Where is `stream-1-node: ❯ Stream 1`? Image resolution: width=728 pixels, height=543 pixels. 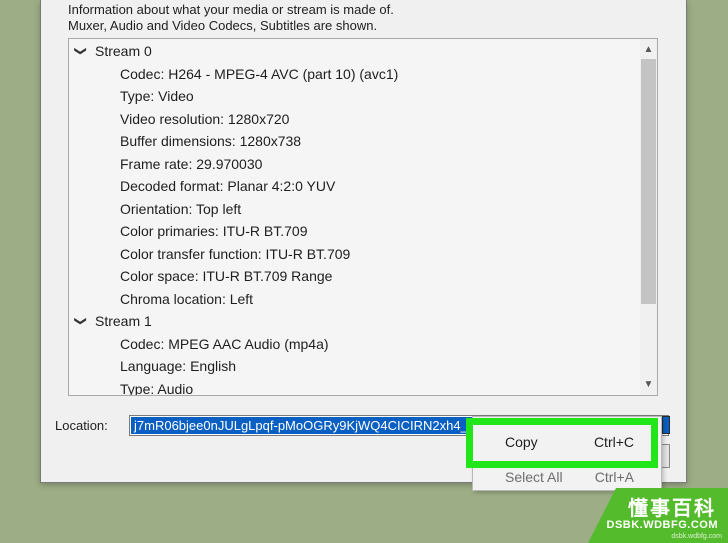 stream-1-node: ❯ Stream 1 is located at coordinates (113, 321).